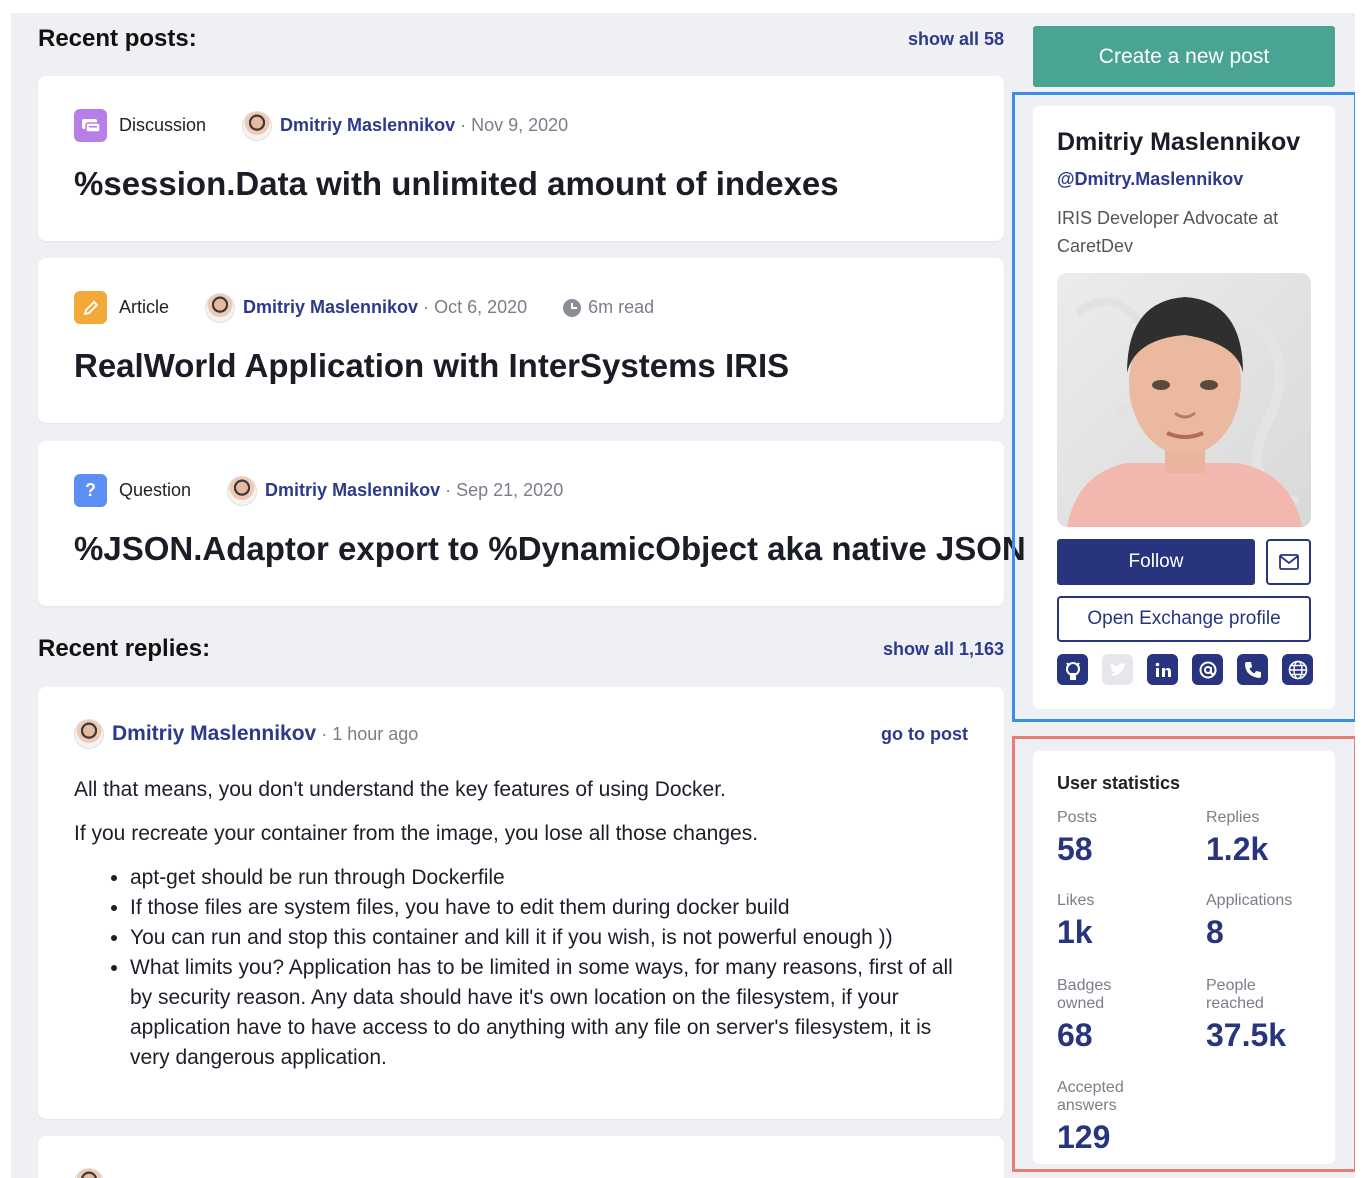 This screenshot has width=1362, height=1178. What do you see at coordinates (90, 490) in the screenshot?
I see `question-mark-icon: ?` at bounding box center [90, 490].